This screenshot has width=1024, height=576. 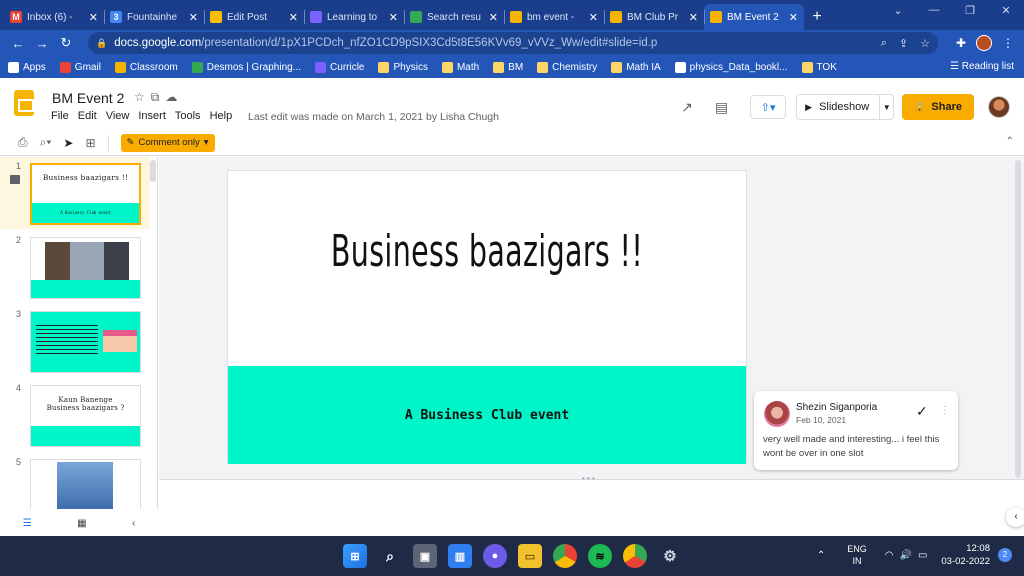 I want to click on print-icon: ⎙, so click(x=23, y=142).